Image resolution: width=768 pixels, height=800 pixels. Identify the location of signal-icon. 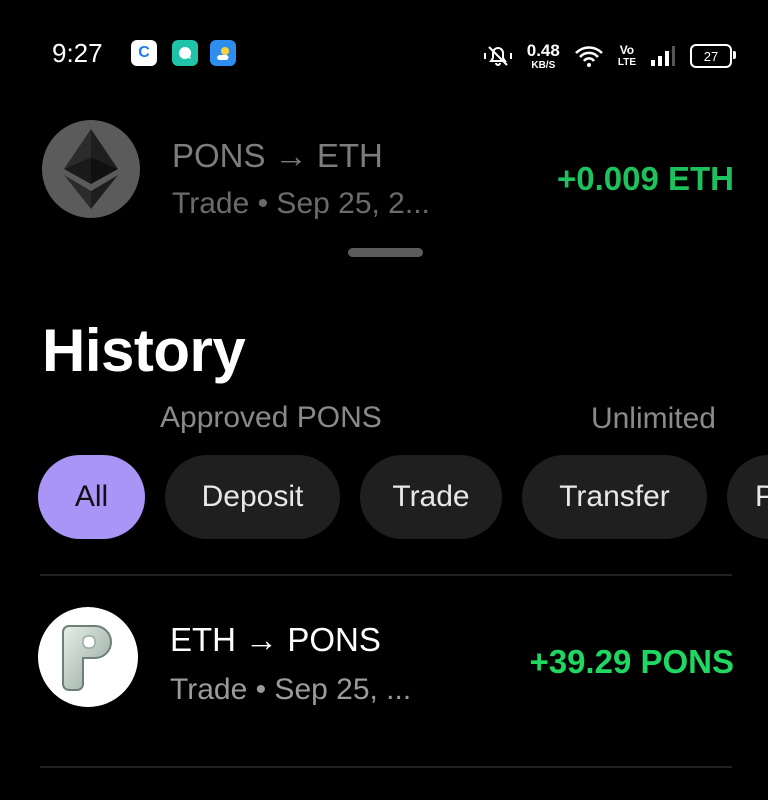
(663, 56).